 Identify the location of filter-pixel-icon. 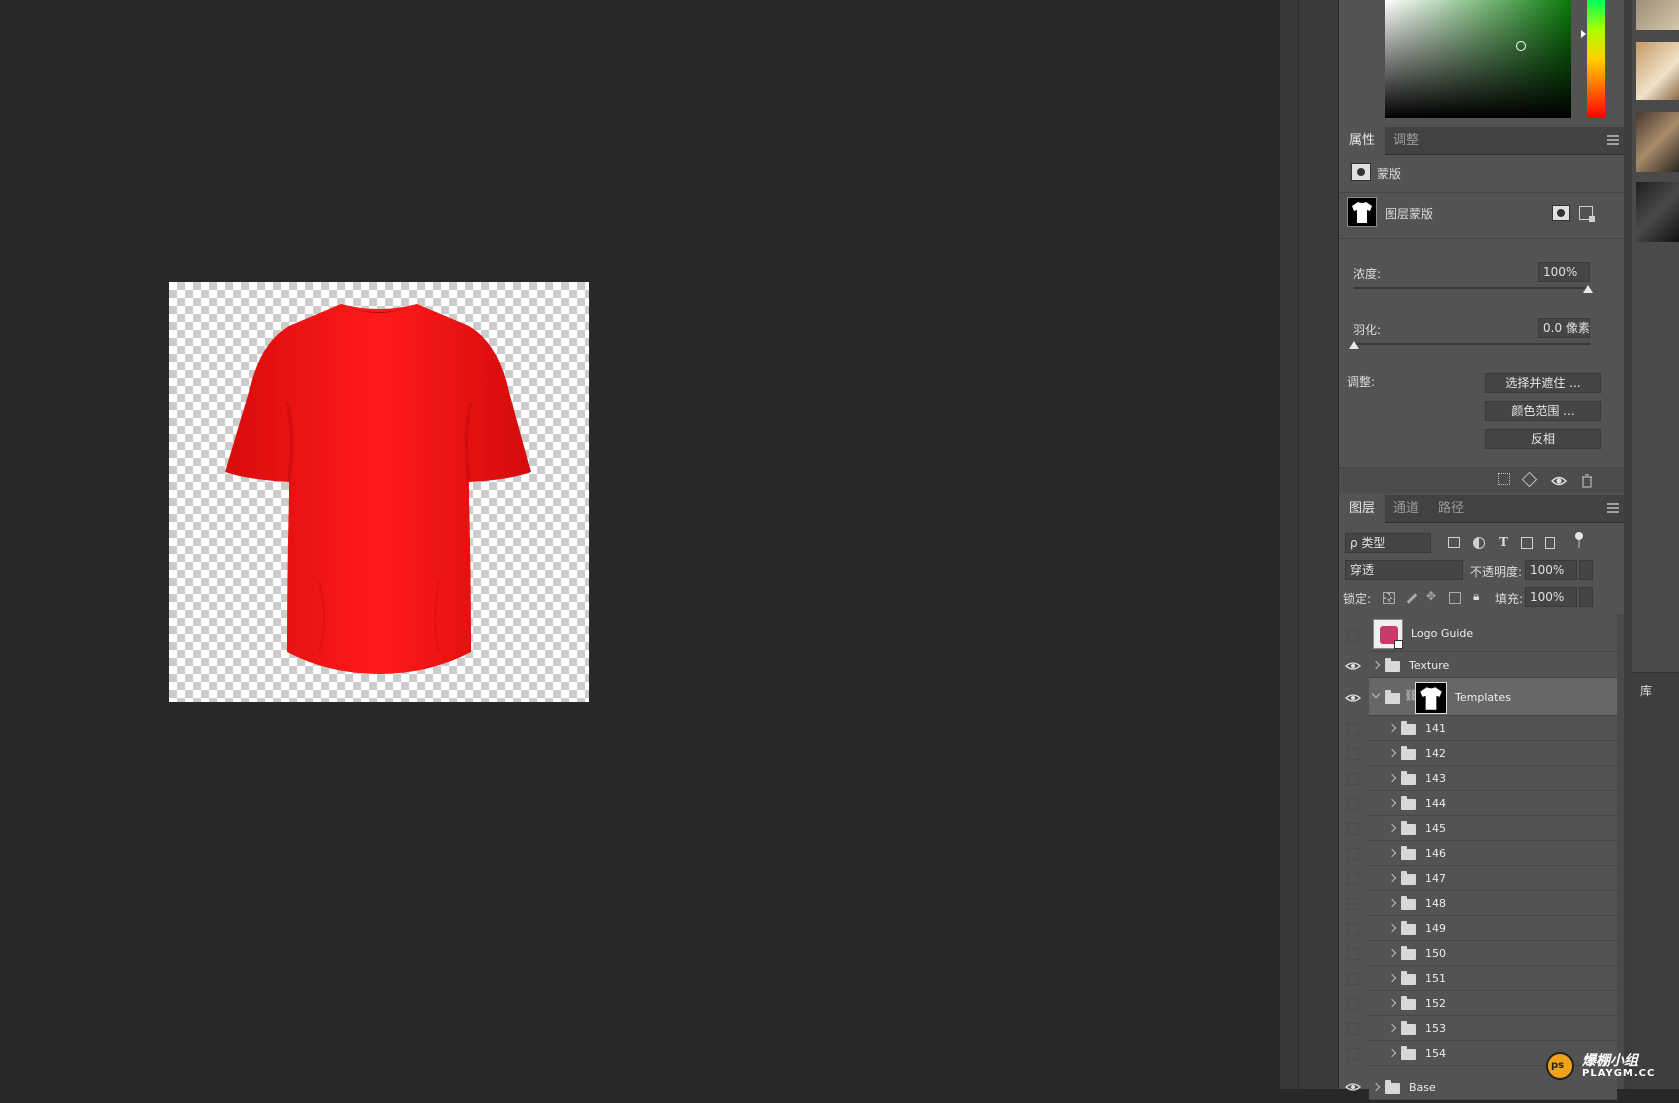
(1454, 542).